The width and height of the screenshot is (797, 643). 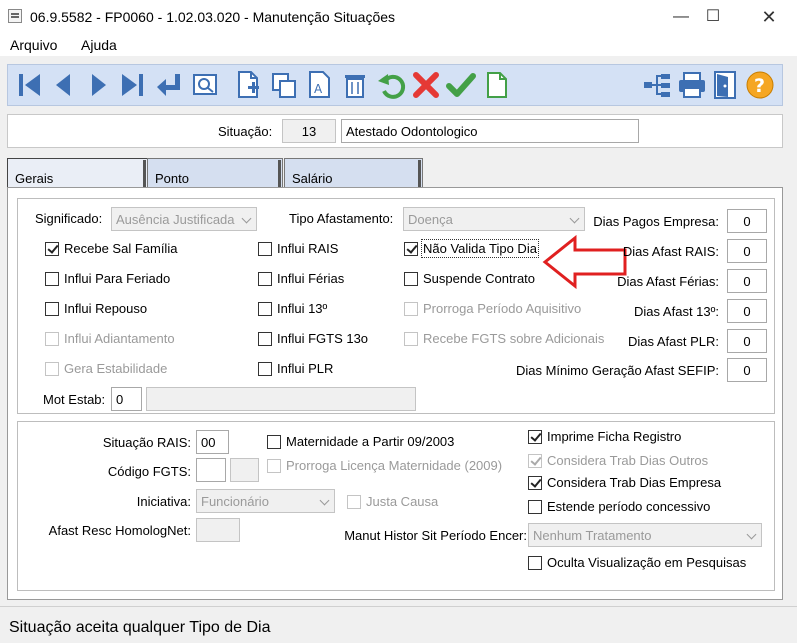 What do you see at coordinates (656, 221) in the screenshot?
I see `dias-pagos-empresa-label: Dias Pagos Empresa:` at bounding box center [656, 221].